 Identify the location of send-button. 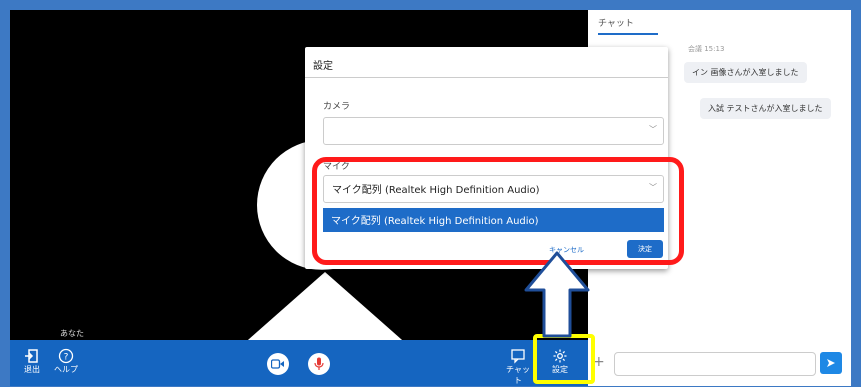
(831, 363).